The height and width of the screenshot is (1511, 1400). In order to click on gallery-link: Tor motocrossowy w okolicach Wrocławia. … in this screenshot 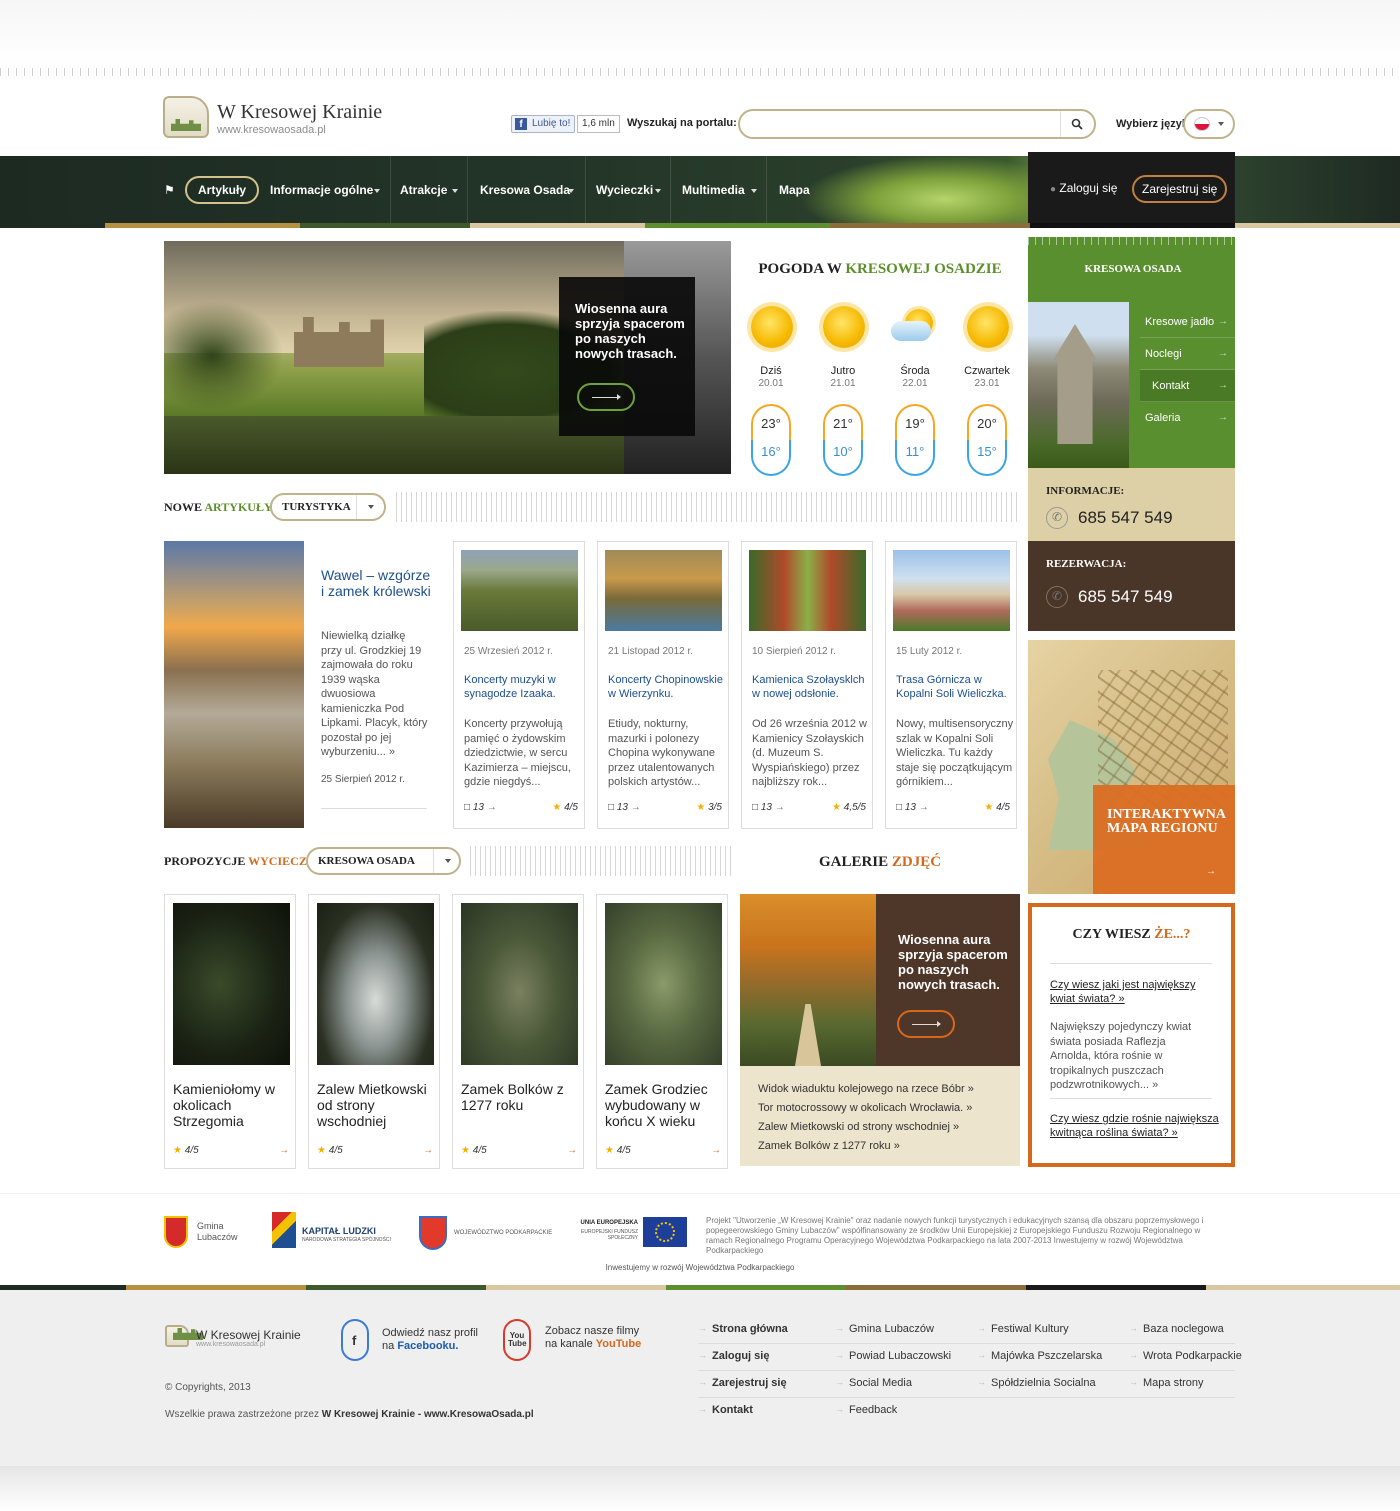, I will do `click(865, 1108)`.